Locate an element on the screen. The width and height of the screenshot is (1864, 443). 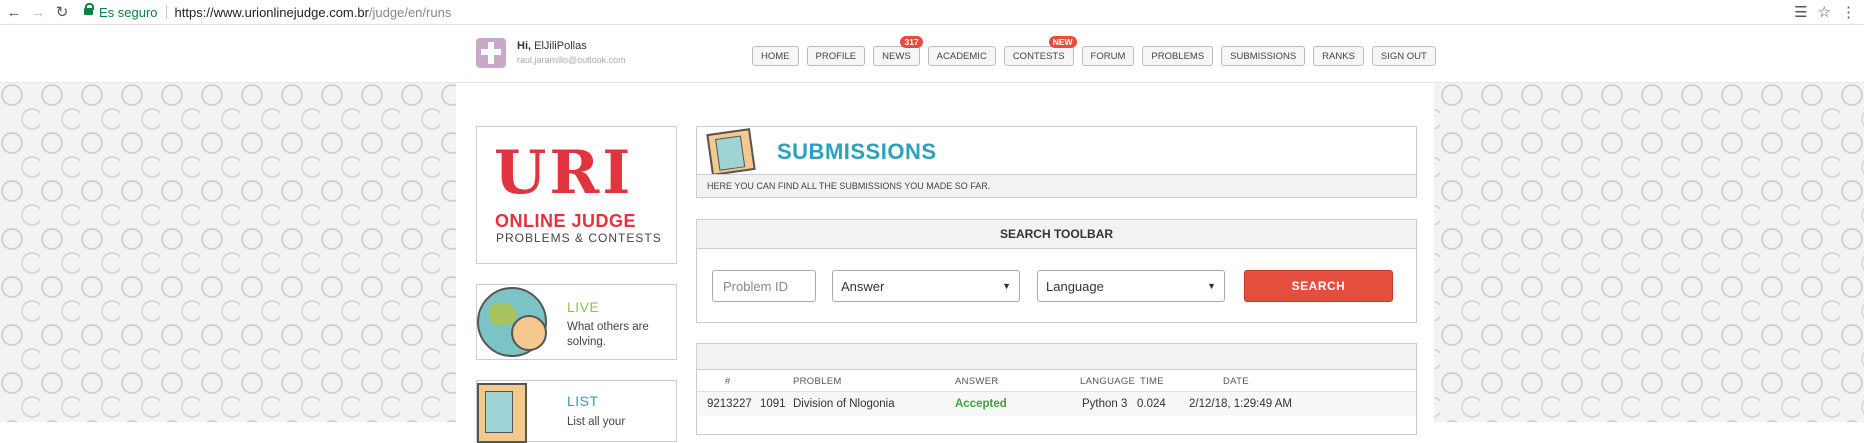
nav-problems-label: PROBLEMS is located at coordinates (1178, 56).